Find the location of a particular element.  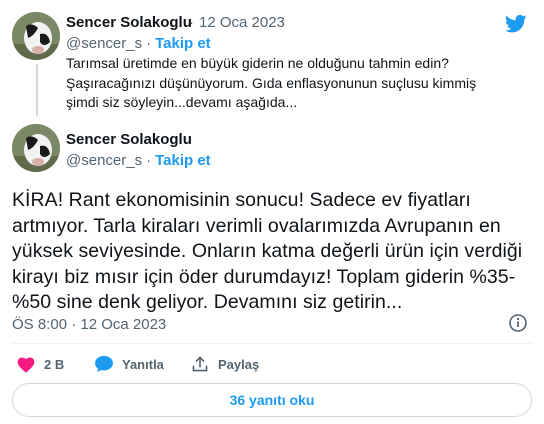

like-button: 2 B is located at coordinates (40, 364).